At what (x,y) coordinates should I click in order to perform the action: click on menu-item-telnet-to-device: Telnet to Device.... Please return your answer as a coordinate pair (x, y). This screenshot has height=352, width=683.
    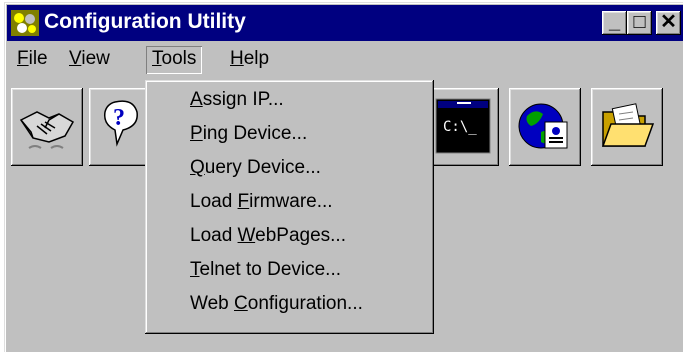
    Looking at the image, I should click on (265, 270).